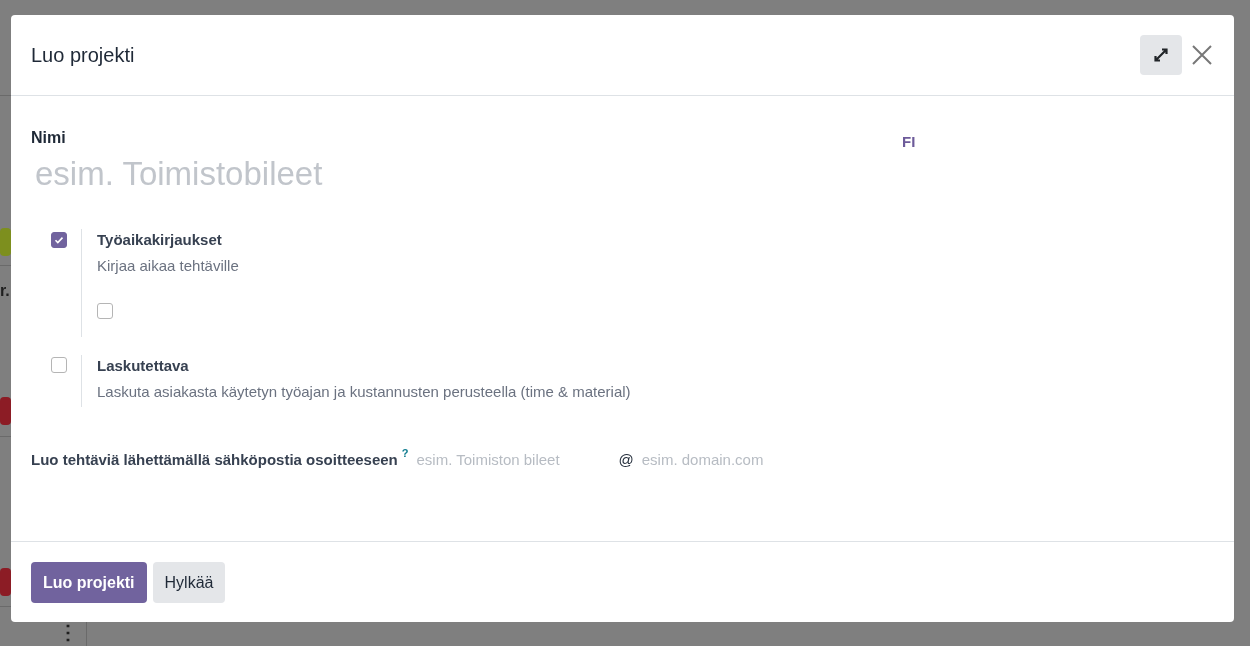 The height and width of the screenshot is (646, 1250). Describe the element at coordinates (159, 240) in the screenshot. I see `option-label: Työaikakirjaukset` at that location.